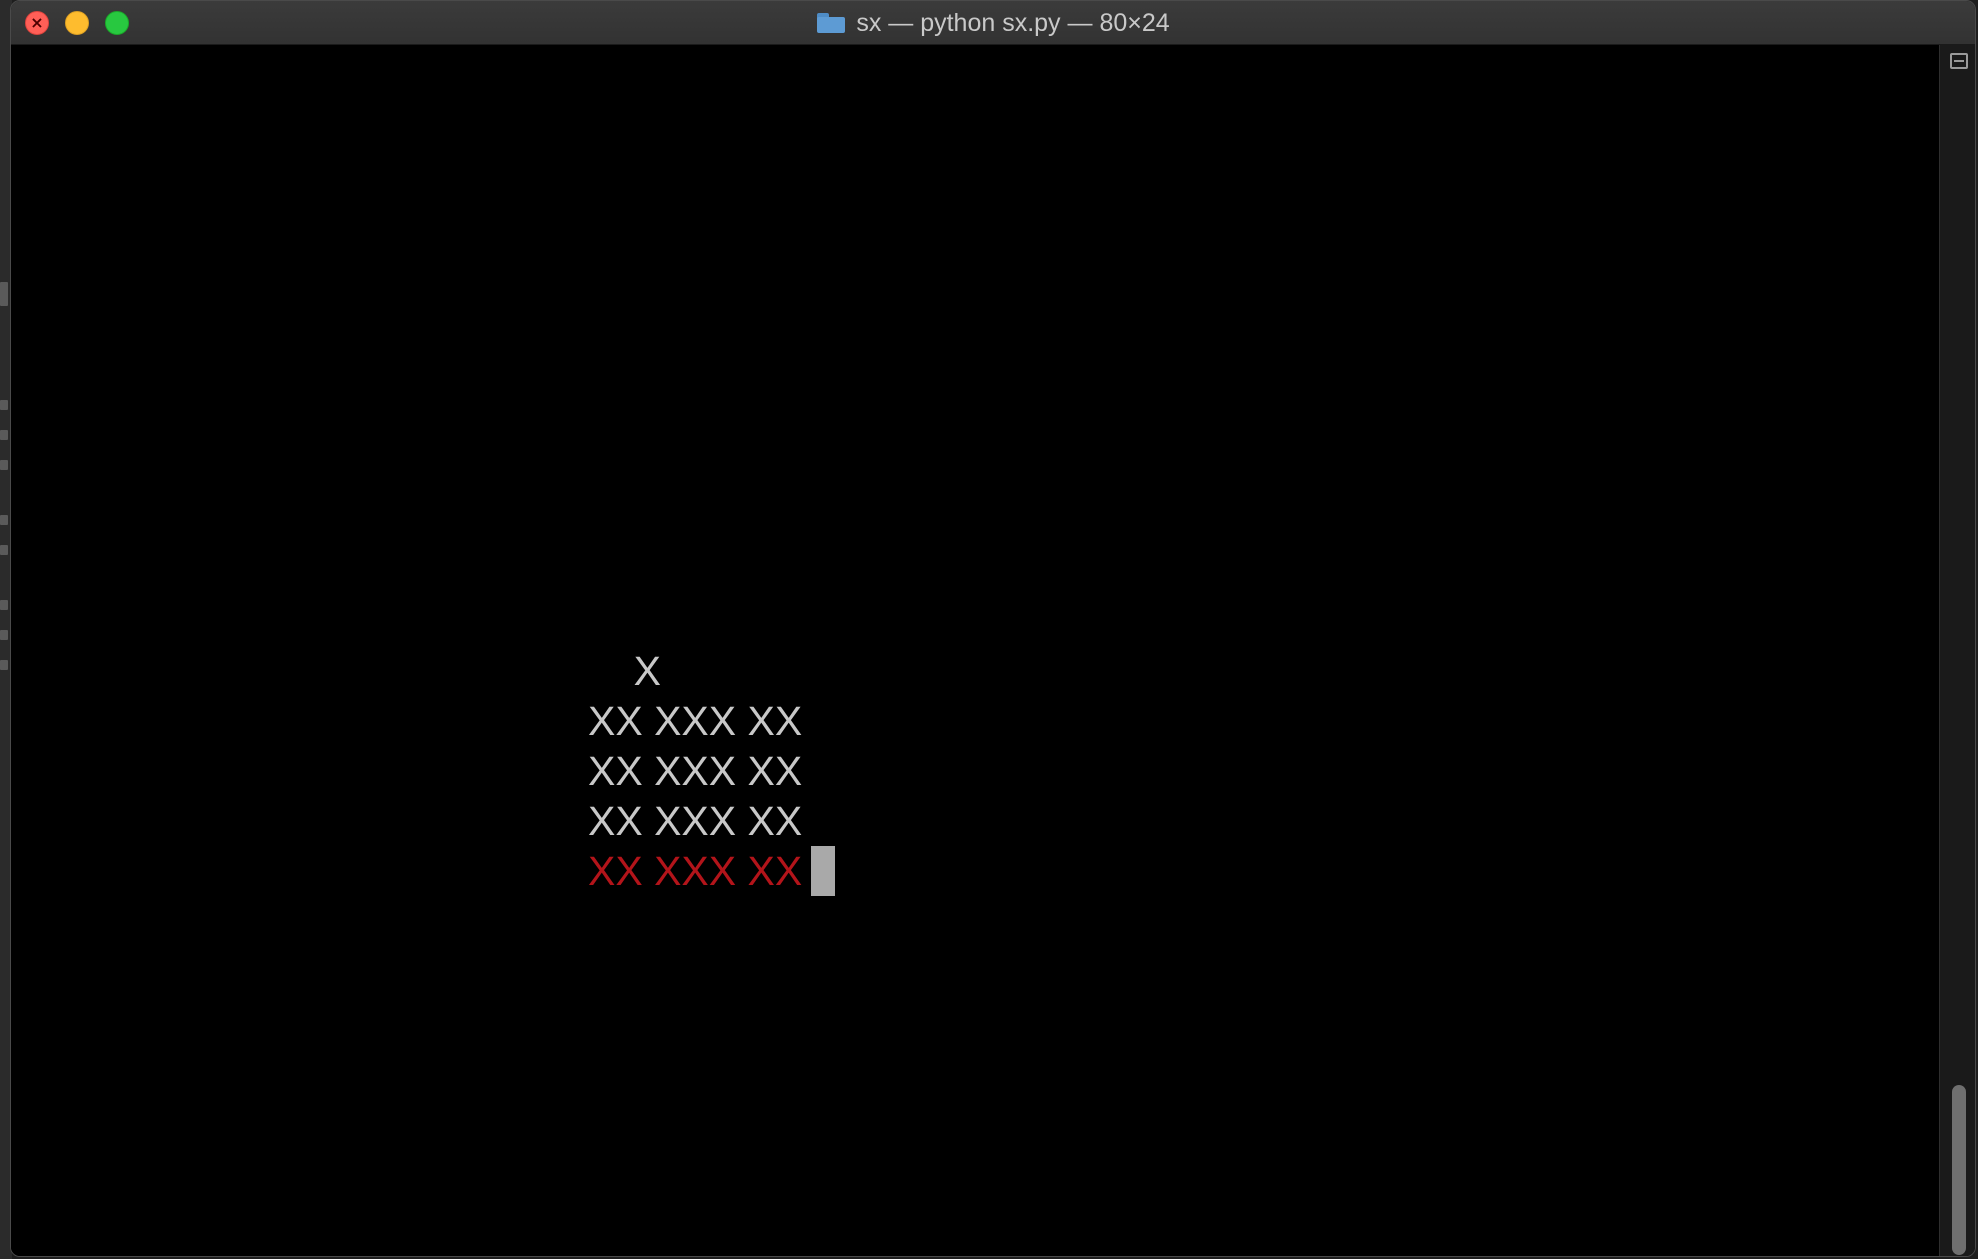  Describe the element at coordinates (695, 871) in the screenshot. I see `terminal-line-highlighted: XX XXX XX` at that location.